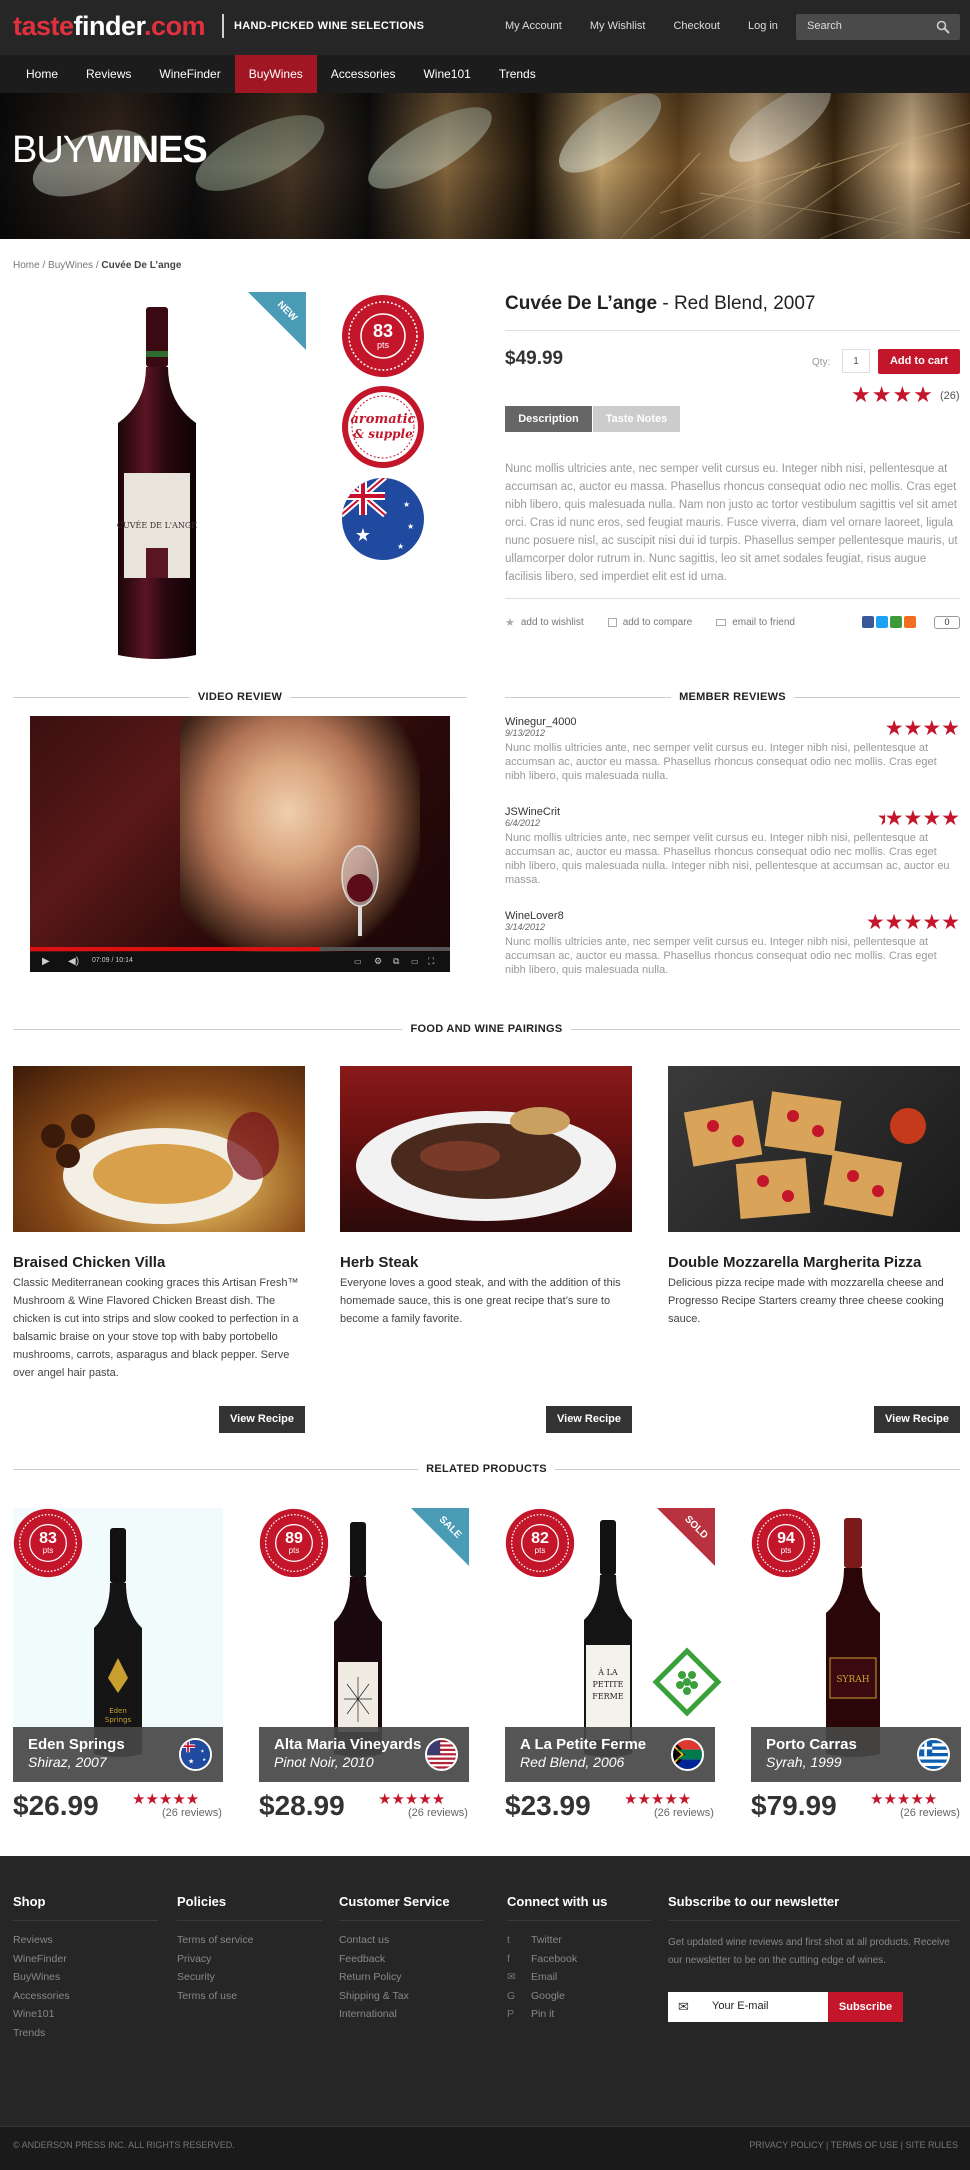 The image size is (970, 2170). I want to click on breadcrumb-home: Home, so click(26, 265).